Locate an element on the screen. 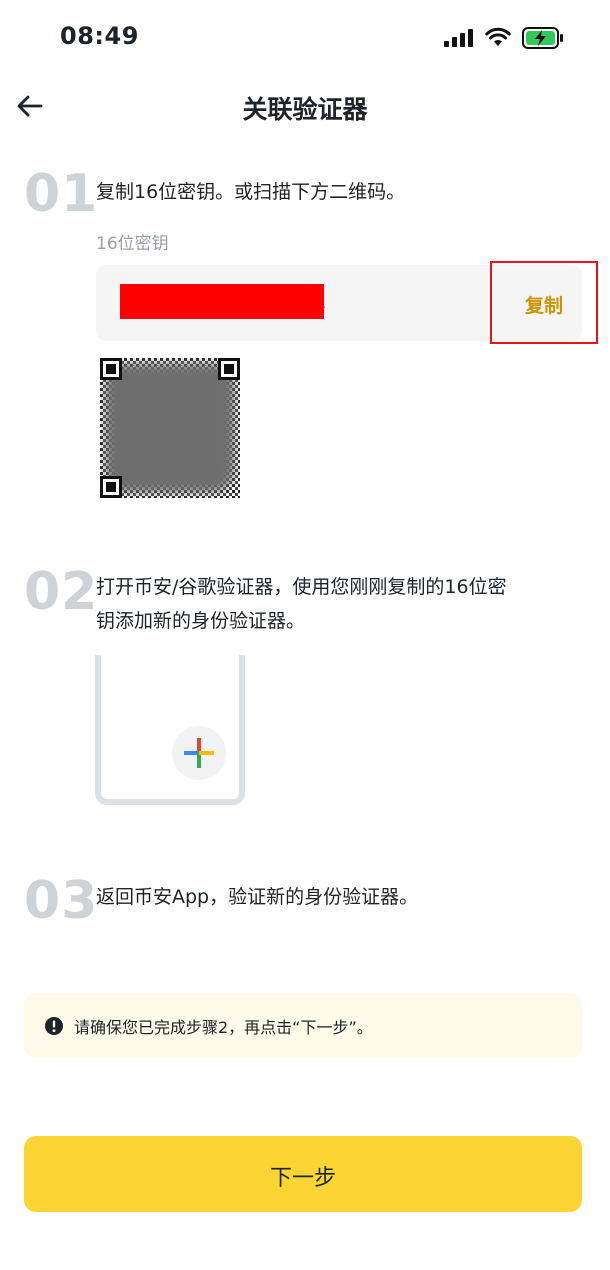 The height and width of the screenshot is (1270, 610). cellular-signal-icon is located at coordinates (458, 38).